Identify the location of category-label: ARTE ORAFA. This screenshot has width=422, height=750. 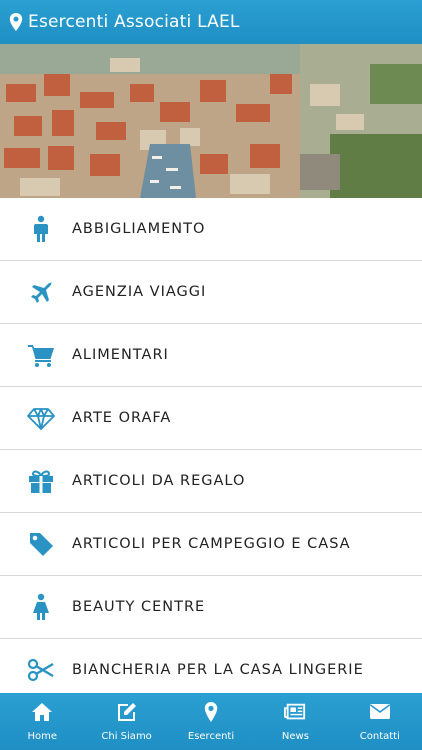
(122, 418).